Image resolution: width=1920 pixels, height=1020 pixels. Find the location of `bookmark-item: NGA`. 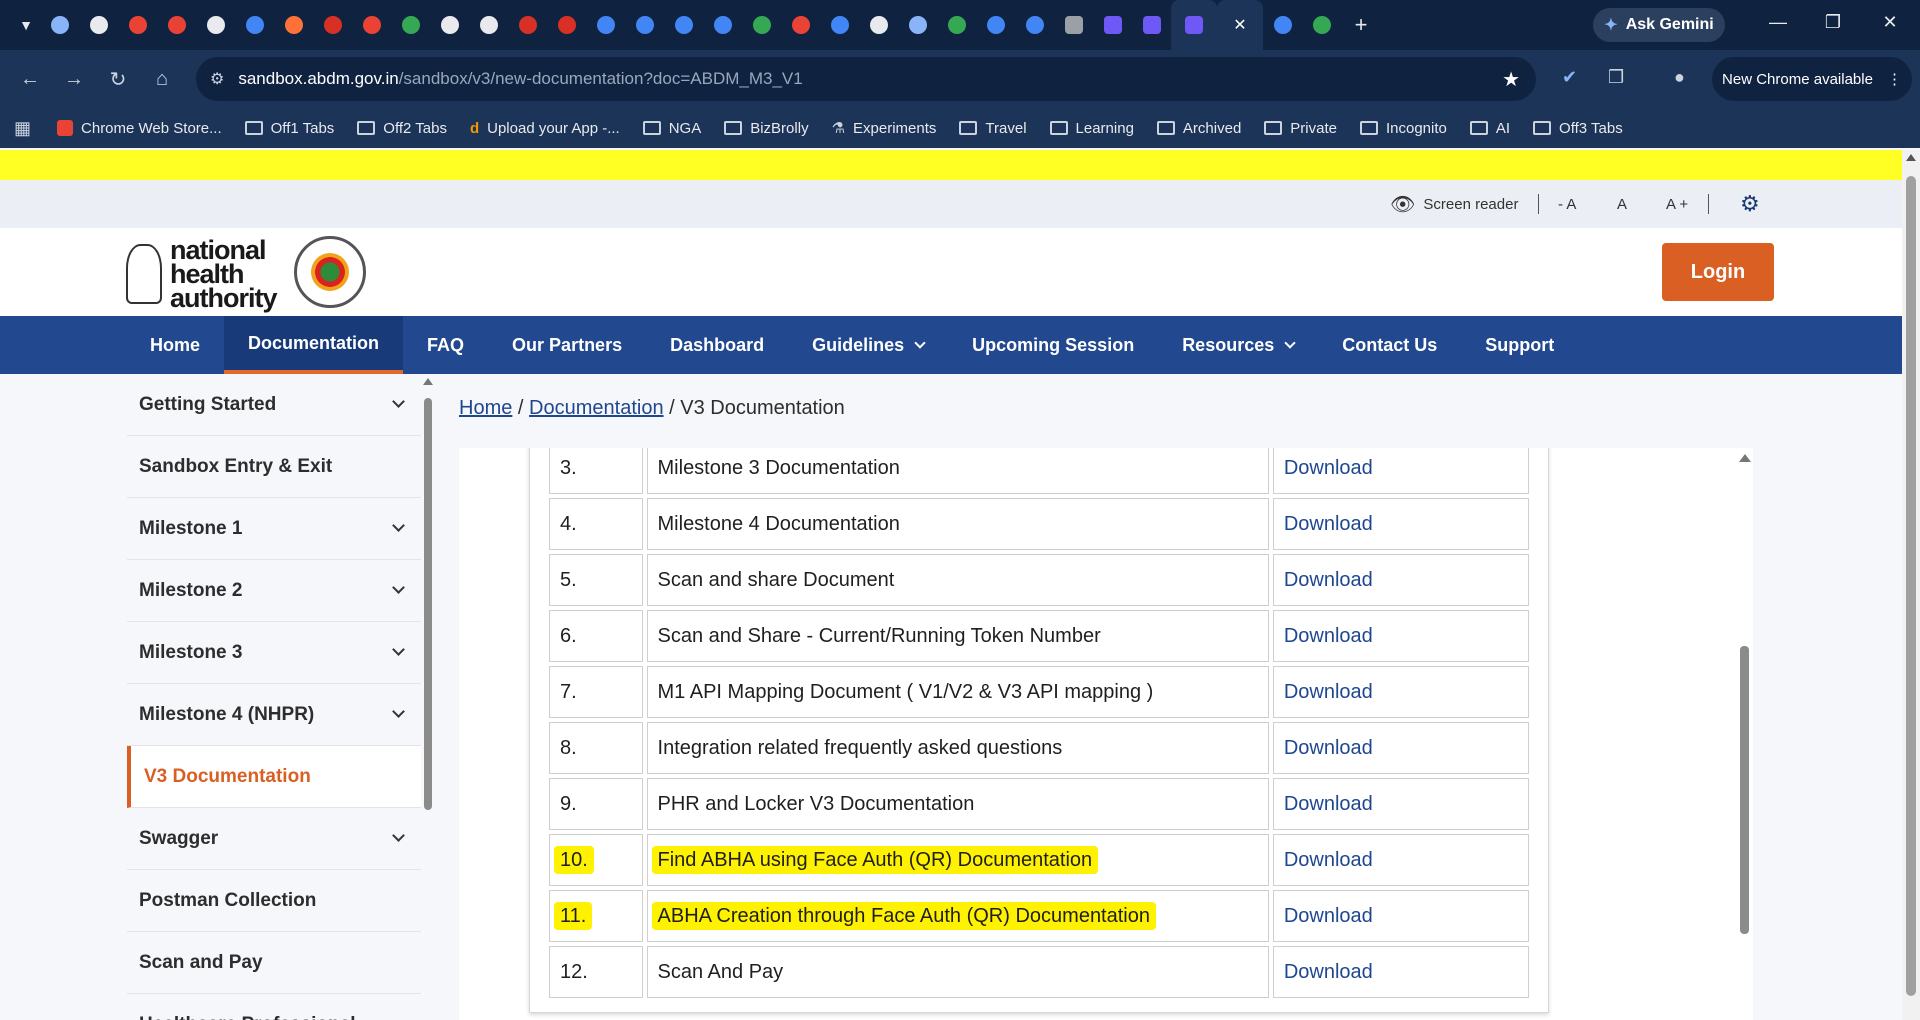

bookmark-item: NGA is located at coordinates (671, 128).